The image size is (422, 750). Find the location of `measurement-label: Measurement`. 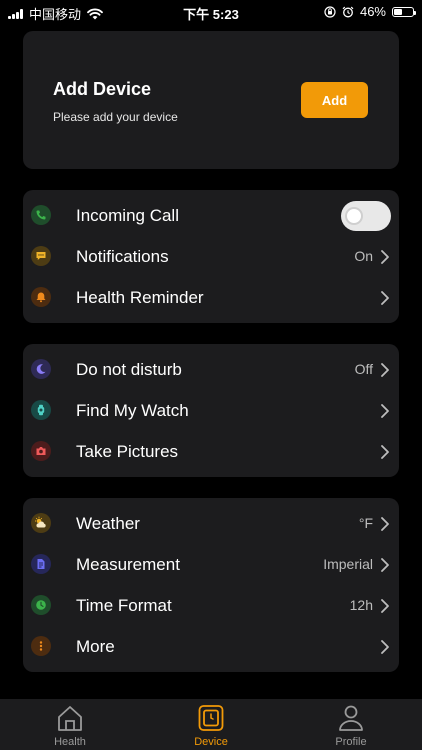

measurement-label: Measurement is located at coordinates (128, 564).